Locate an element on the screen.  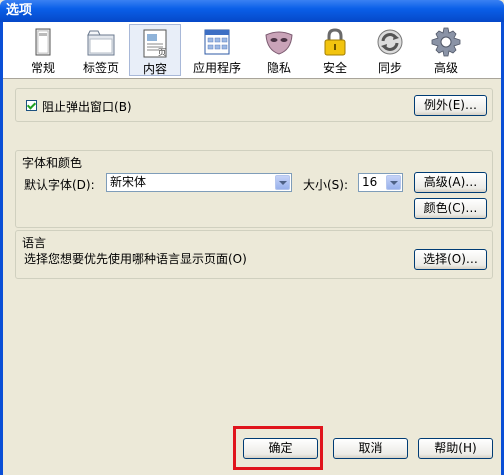
tab-applications: 应用程序 is located at coordinates (217, 50).